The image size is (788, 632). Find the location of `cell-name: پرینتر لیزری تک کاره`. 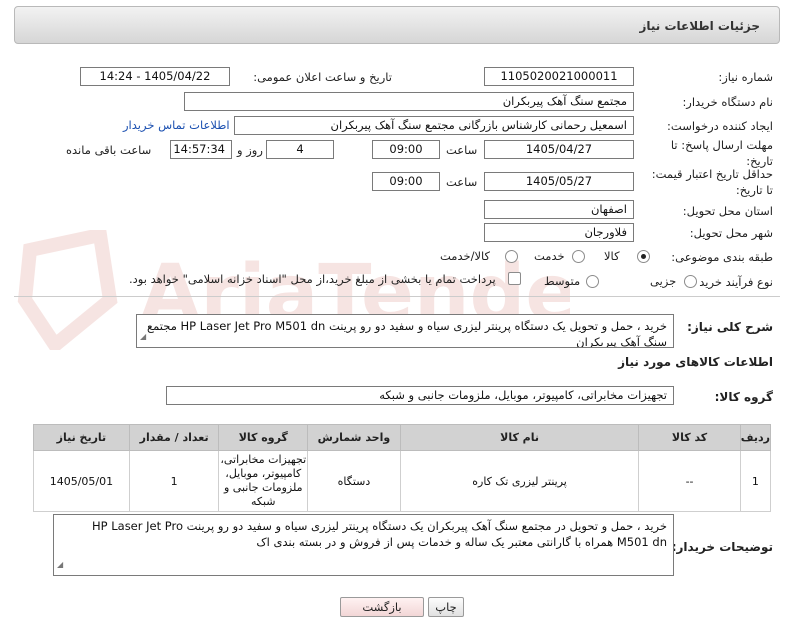

cell-name: پرینتر لیزری تک کاره is located at coordinates (519, 481).